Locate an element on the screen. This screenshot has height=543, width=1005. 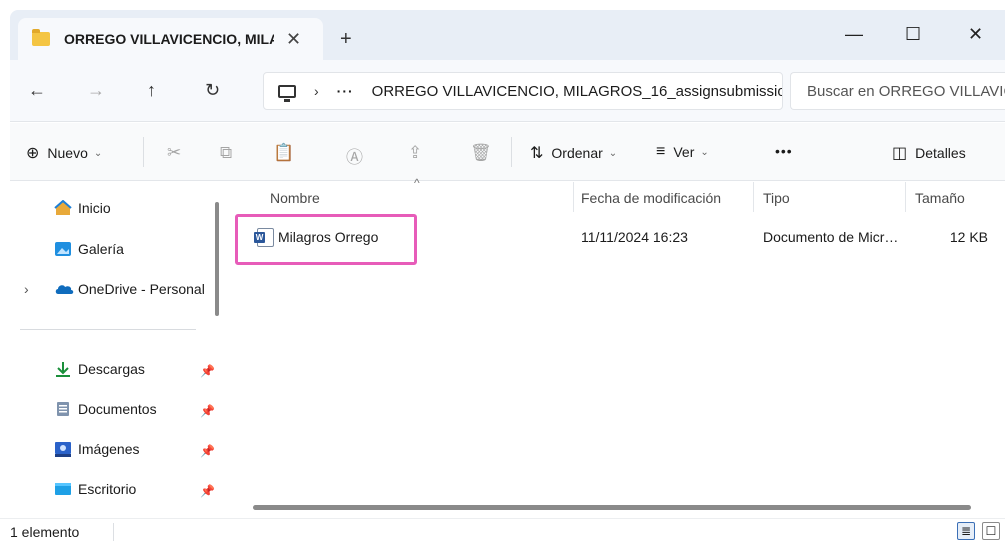
status-bar: 1 elemento ≣ ☐ is located at coordinates (502, 530).